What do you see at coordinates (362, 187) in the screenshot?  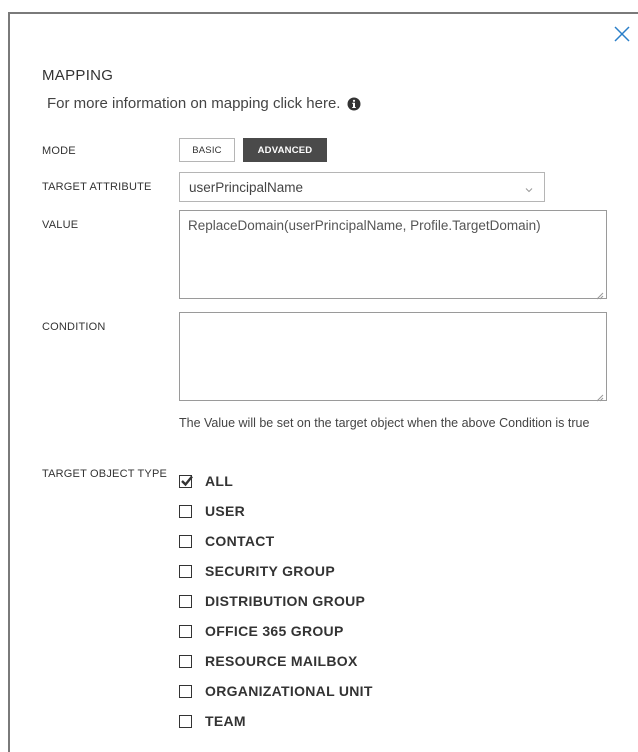 I see `target-attribute-select: userPrincipalName` at bounding box center [362, 187].